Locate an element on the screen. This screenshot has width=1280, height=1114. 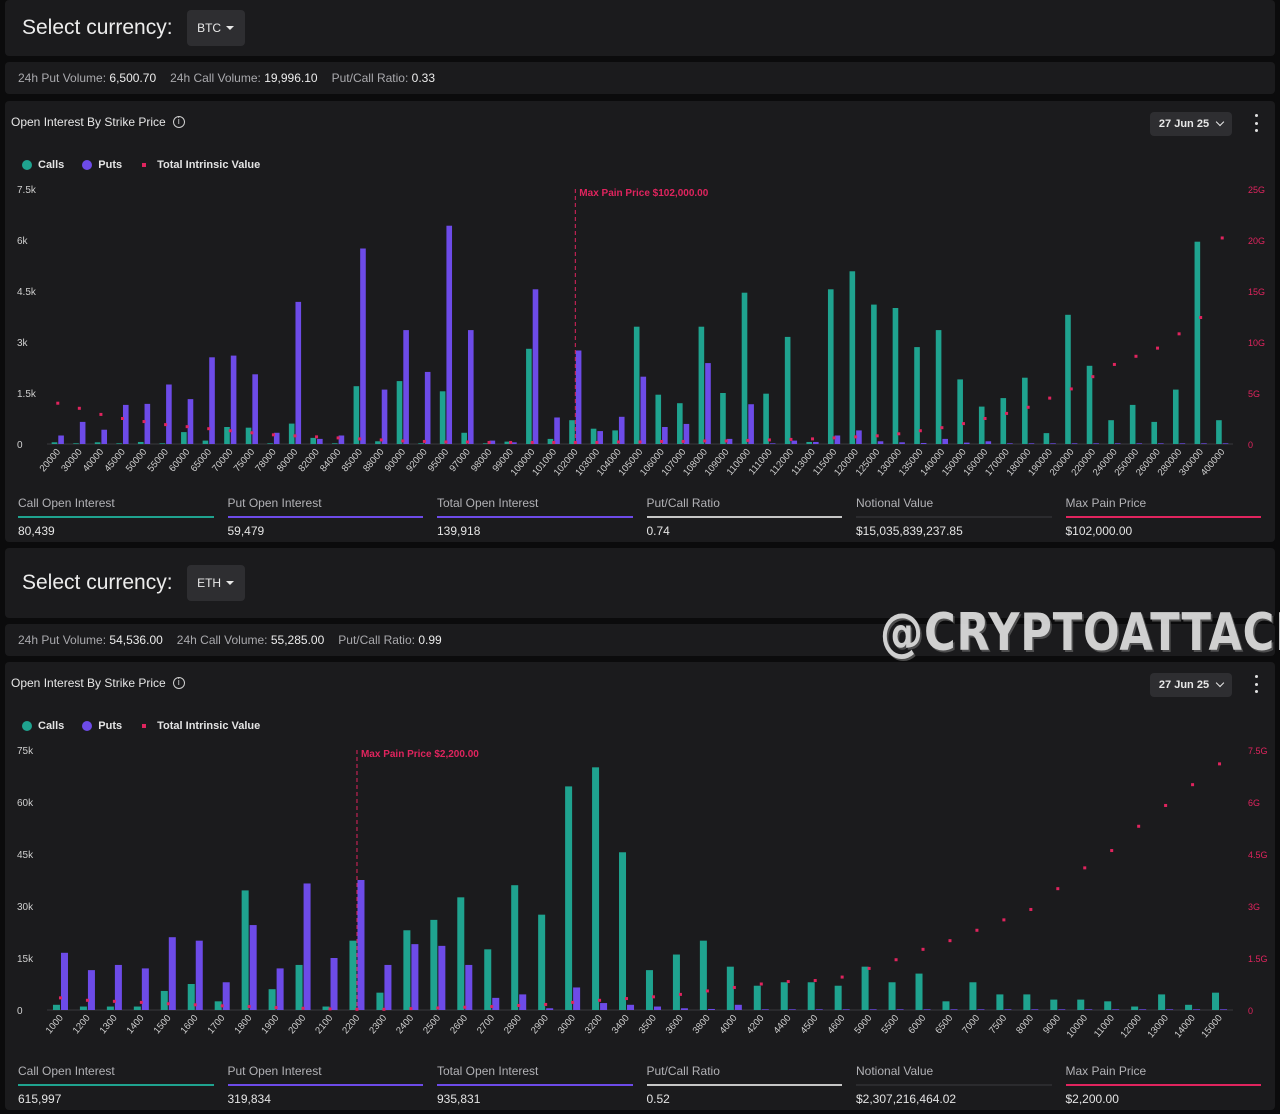
x-tick-label: 1000 is located at coordinates (55, 1024).